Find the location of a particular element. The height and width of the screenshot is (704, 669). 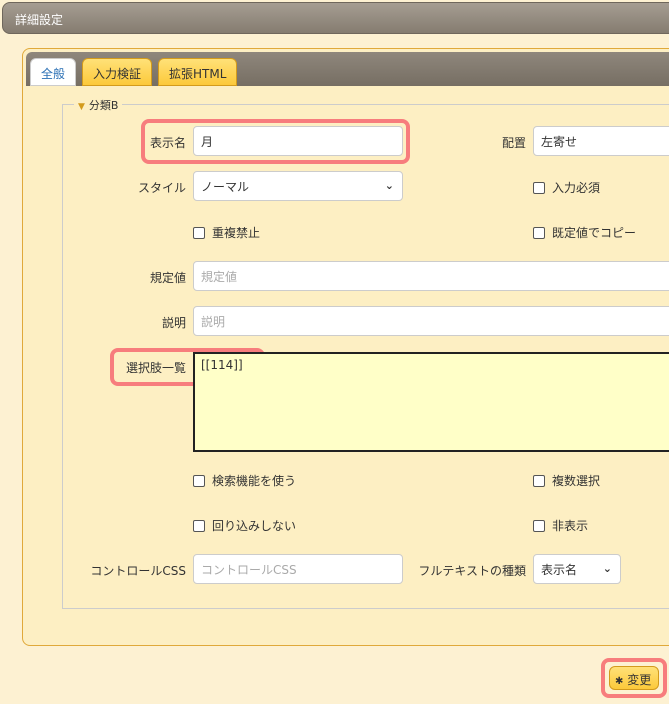

copy-default-checkbox: 既定値でコピー is located at coordinates (584, 232).